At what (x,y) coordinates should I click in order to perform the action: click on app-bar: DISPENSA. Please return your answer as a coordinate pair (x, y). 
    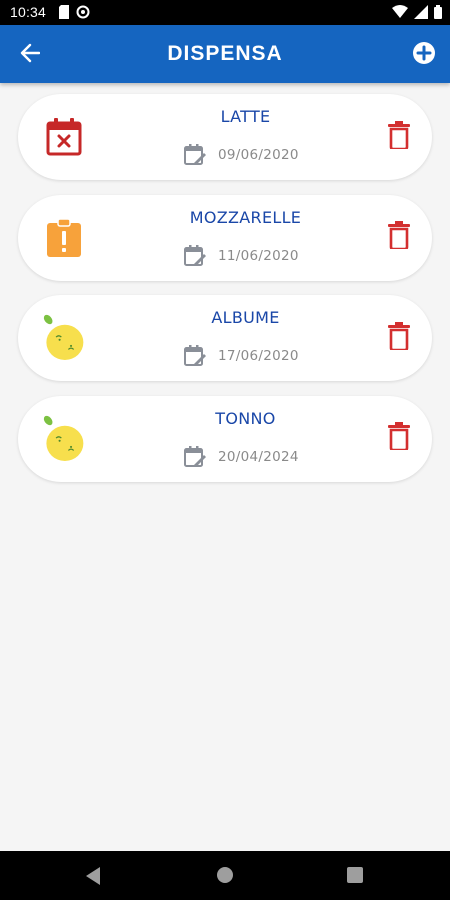
    Looking at the image, I should click on (225, 54).